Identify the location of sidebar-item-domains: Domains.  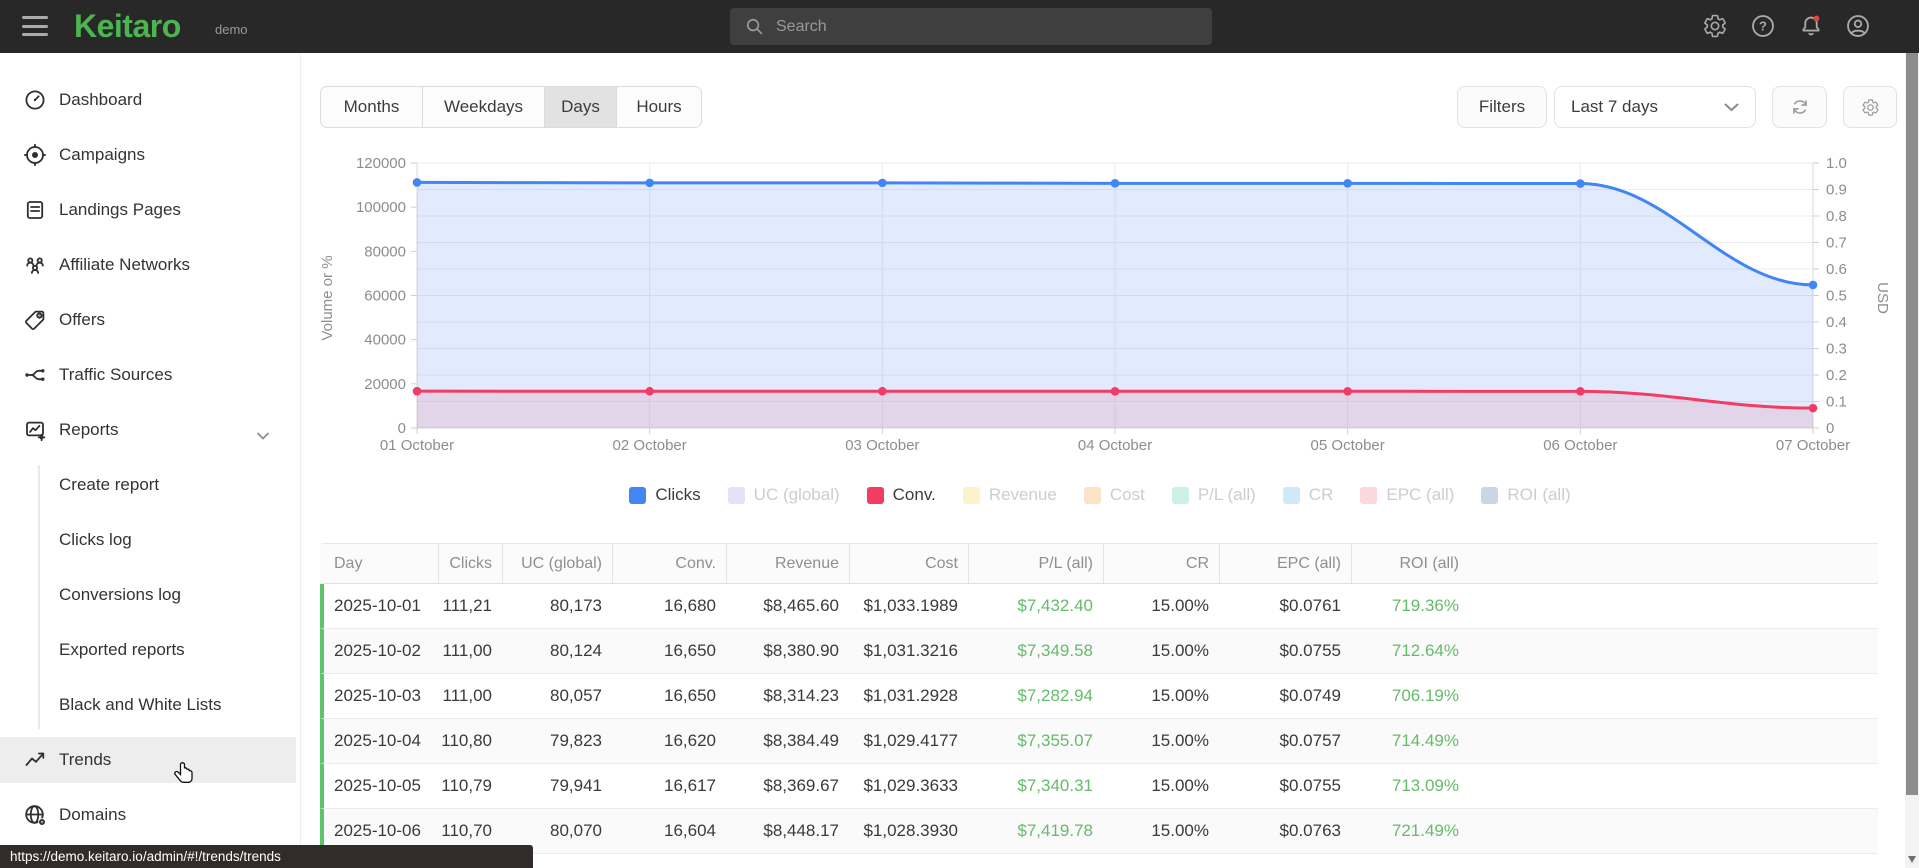
(148, 815).